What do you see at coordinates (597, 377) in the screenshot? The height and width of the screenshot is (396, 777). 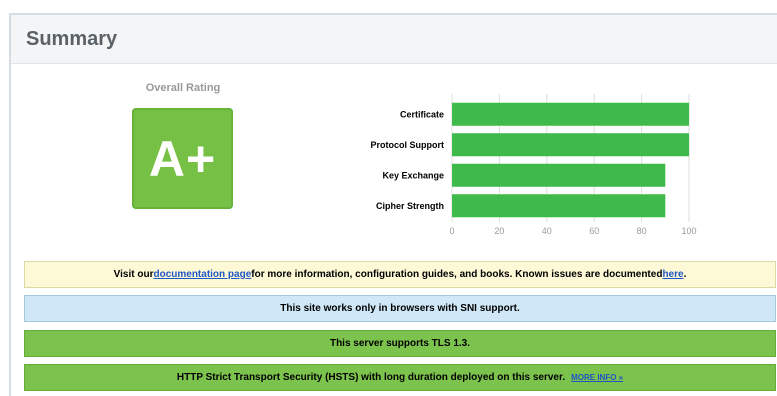 I see `hsts-more-info-link: MORE INFO »` at bounding box center [597, 377].